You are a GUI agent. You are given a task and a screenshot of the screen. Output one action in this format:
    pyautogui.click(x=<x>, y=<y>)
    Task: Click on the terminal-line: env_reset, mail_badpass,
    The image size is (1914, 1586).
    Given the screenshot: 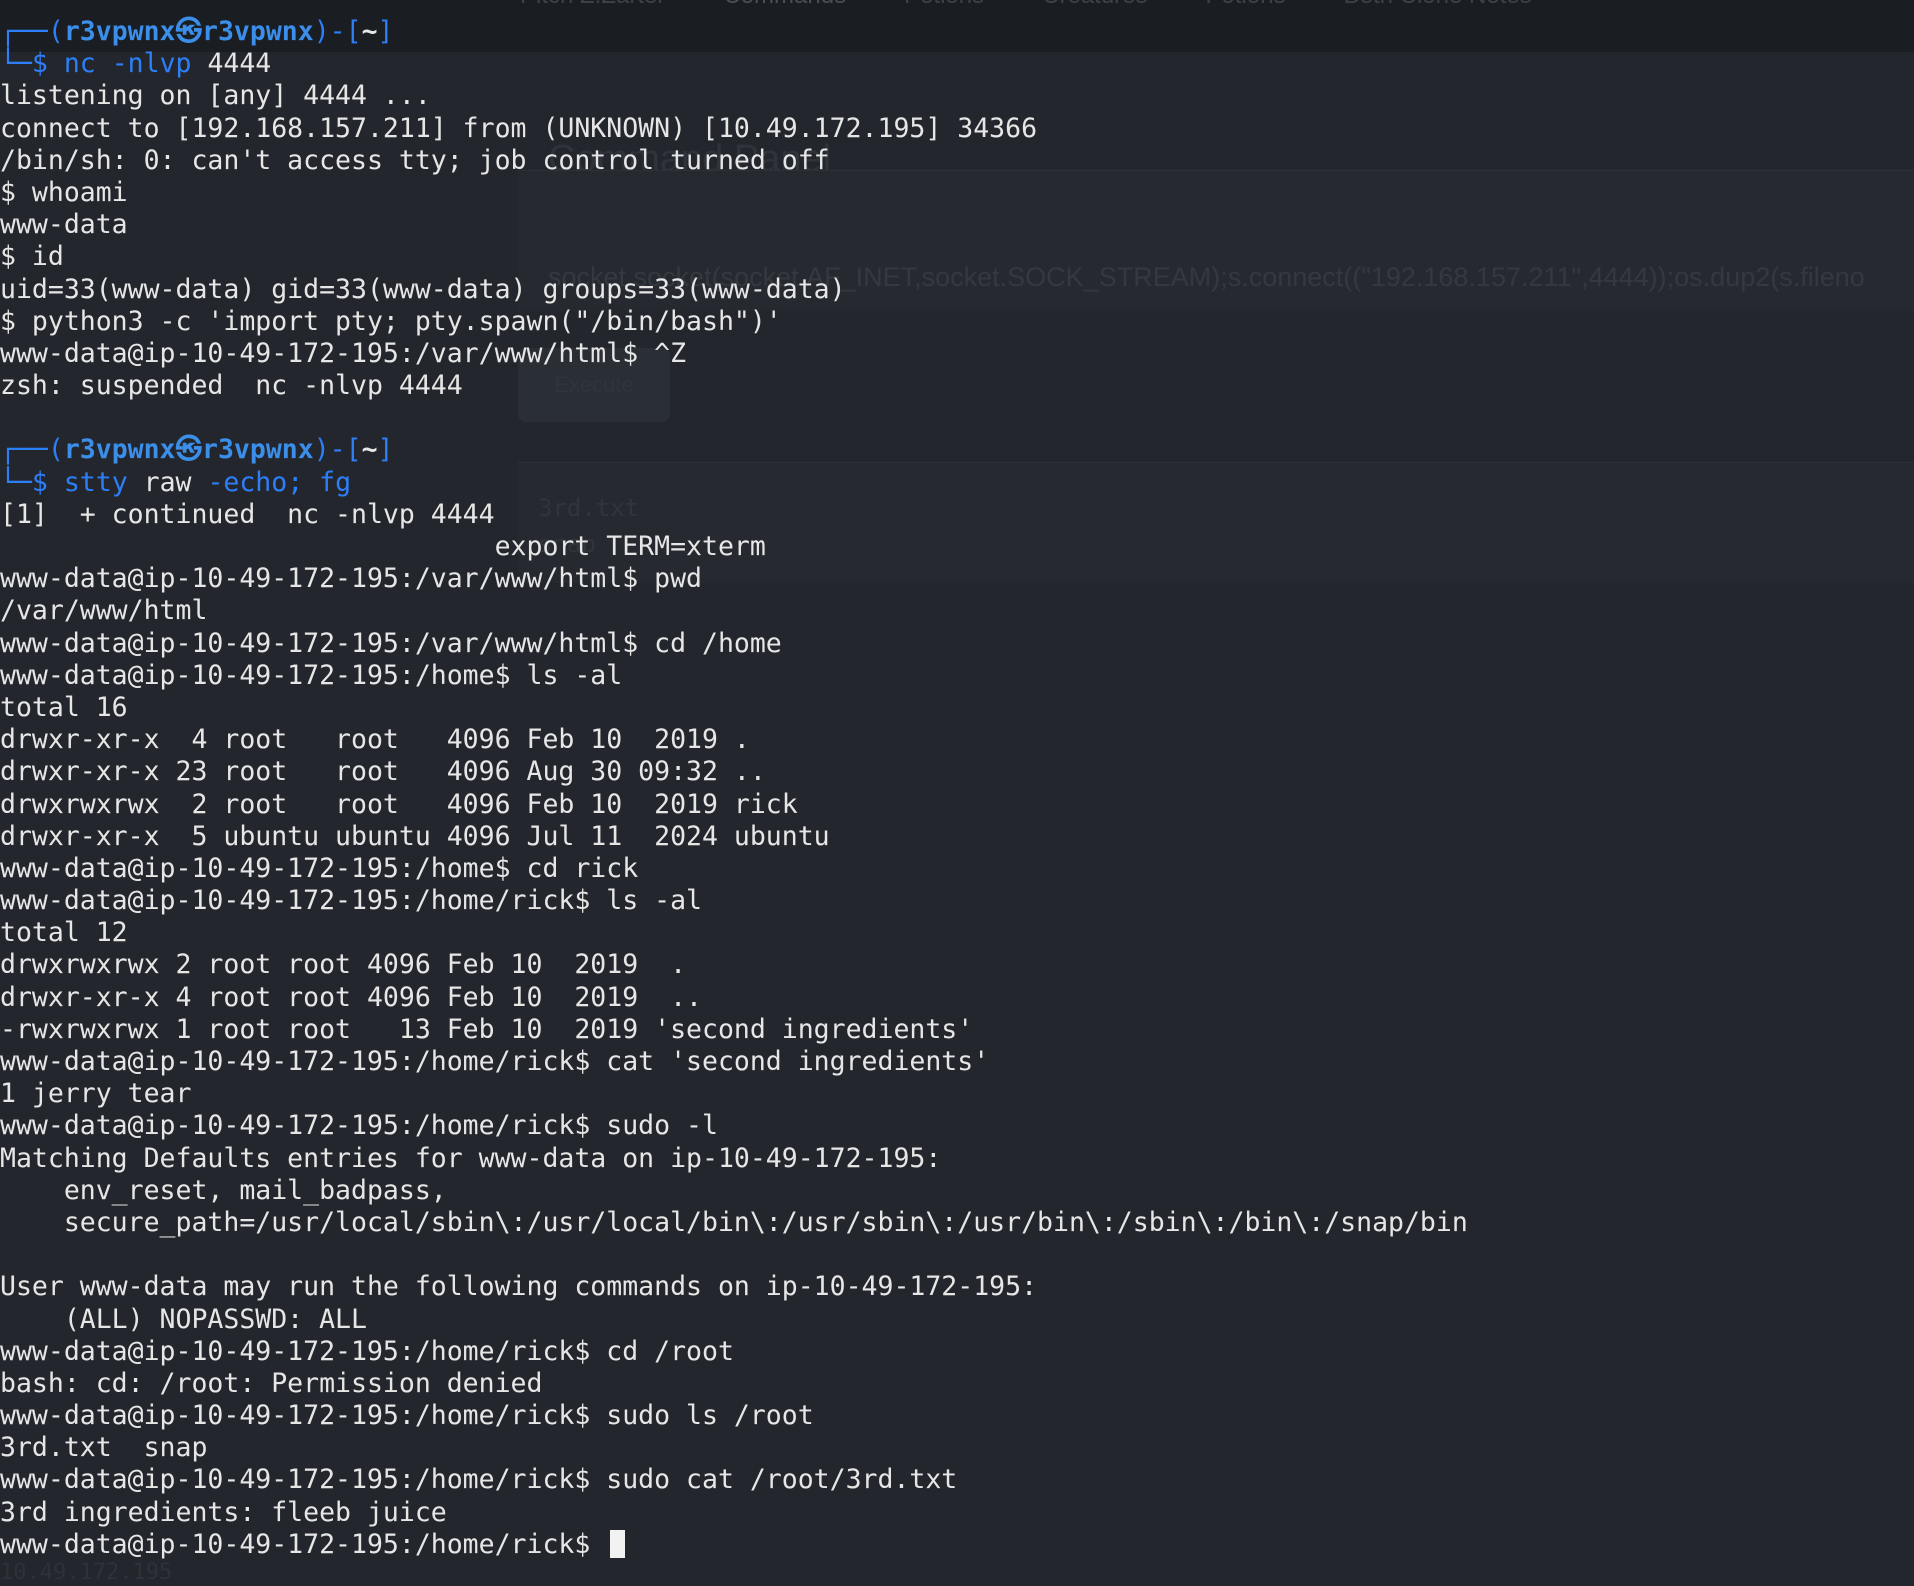 What is the action you would take?
    pyautogui.click(x=223, y=1190)
    